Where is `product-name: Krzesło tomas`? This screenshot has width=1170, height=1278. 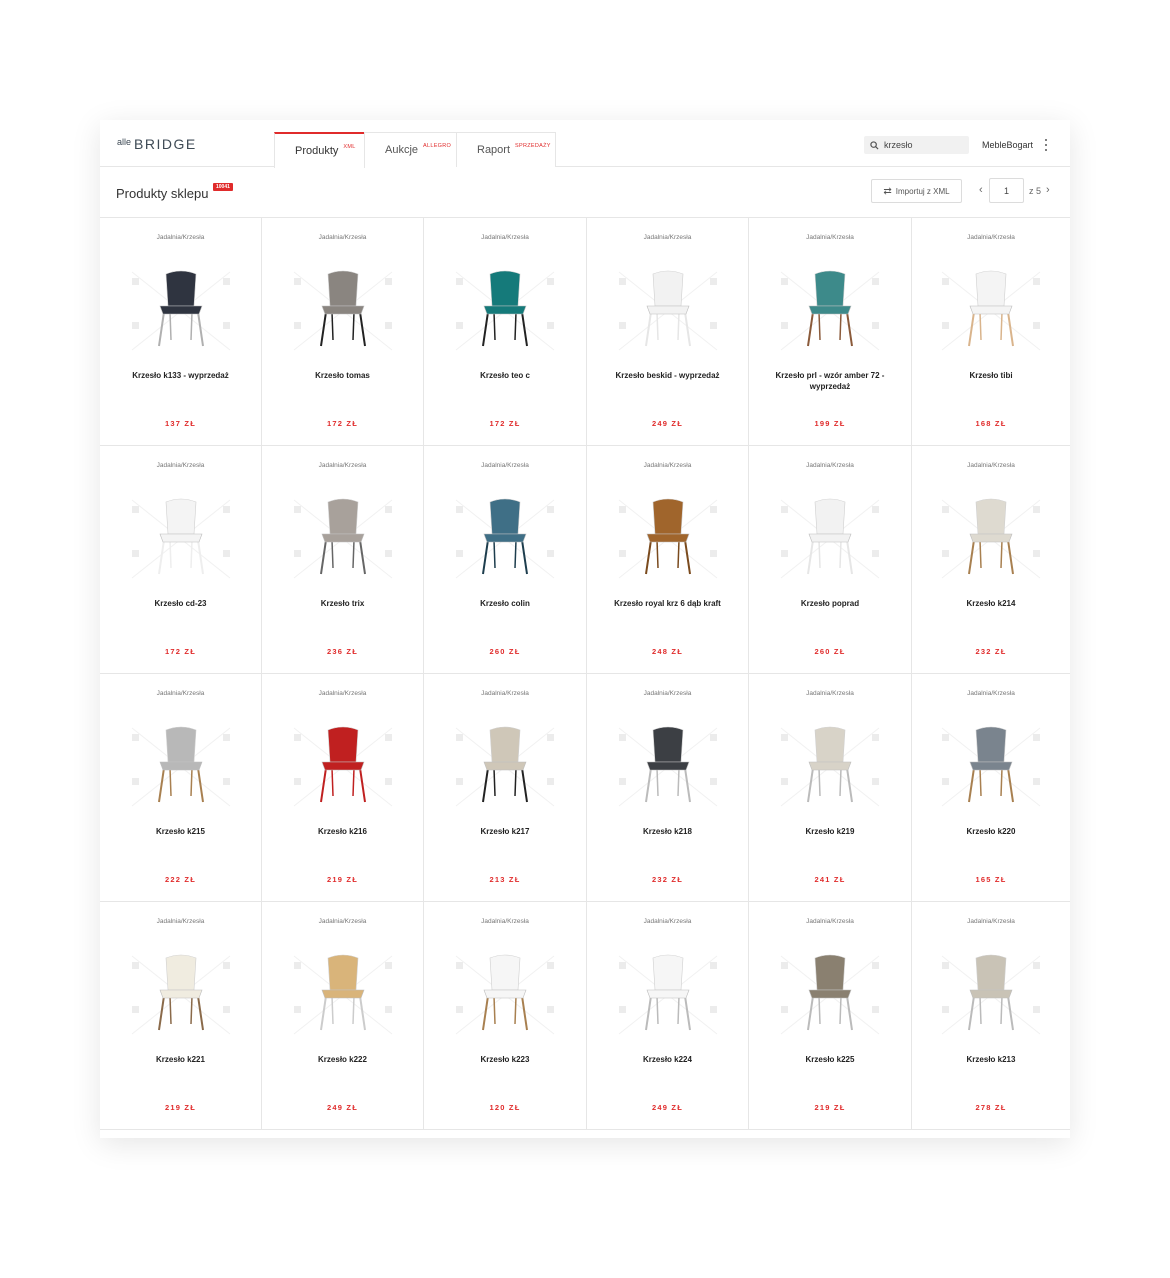 product-name: Krzesło tomas is located at coordinates (342, 375).